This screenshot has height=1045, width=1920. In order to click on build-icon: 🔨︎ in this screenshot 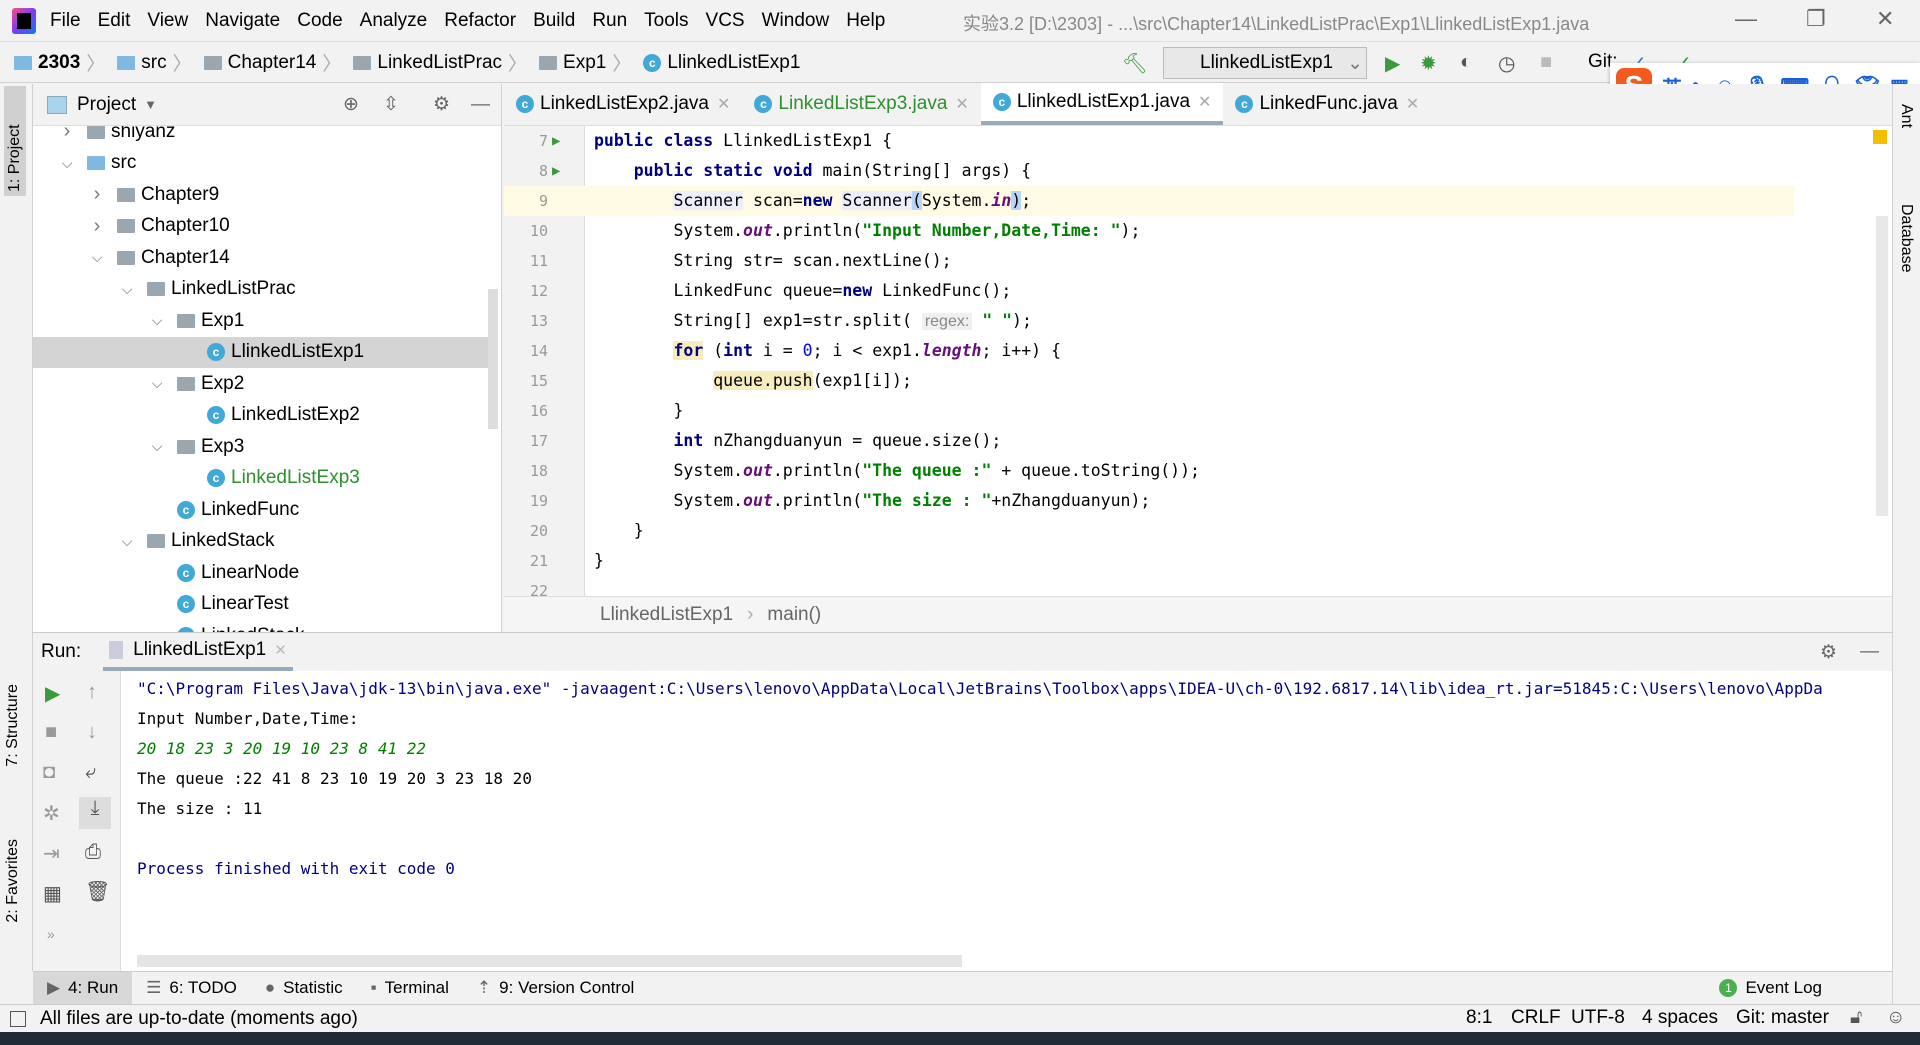, I will do `click(1134, 63)`.